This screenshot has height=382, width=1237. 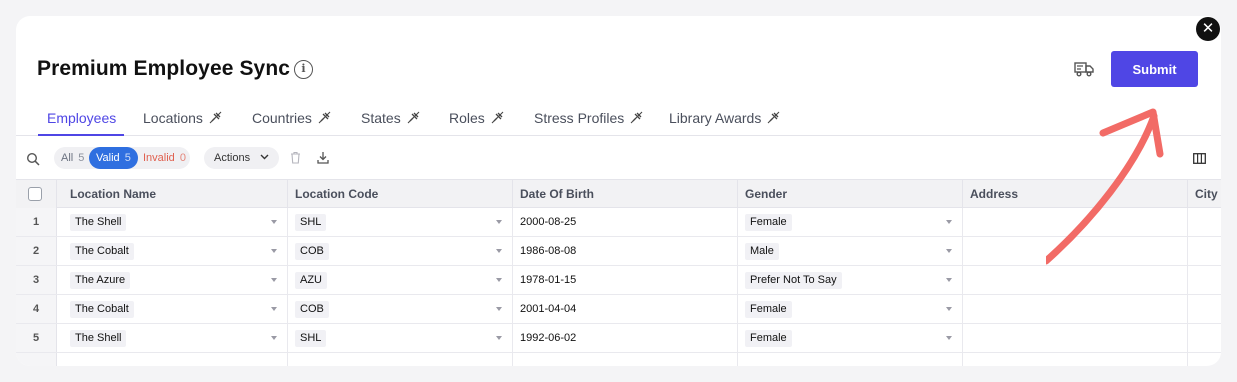 I want to click on tab-roles: Roles, so click(x=476, y=118).